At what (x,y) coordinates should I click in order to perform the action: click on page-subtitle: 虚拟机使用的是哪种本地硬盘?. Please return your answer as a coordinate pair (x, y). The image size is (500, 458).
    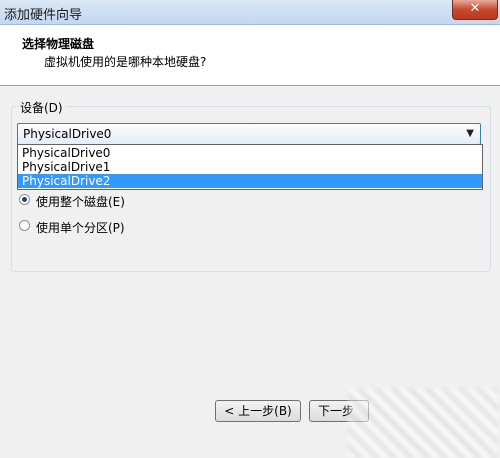
    Looking at the image, I should click on (125, 62).